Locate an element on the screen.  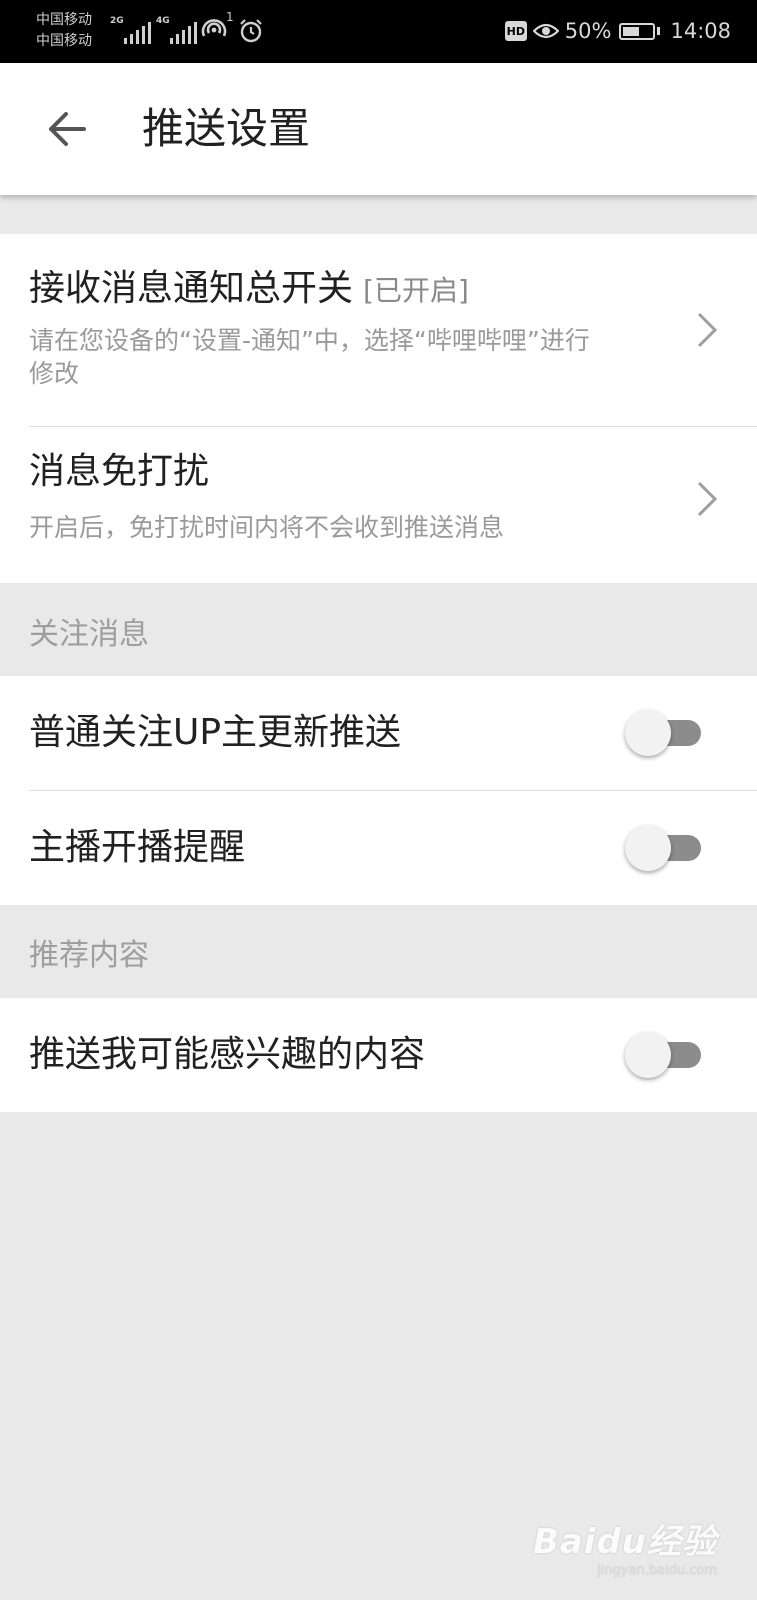
back-button is located at coordinates (66, 129).